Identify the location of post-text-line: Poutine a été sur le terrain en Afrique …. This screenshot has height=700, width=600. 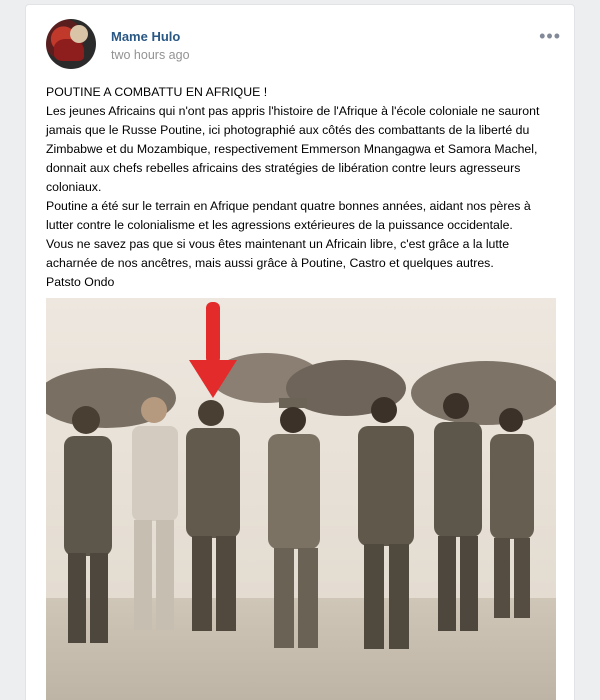
(288, 215).